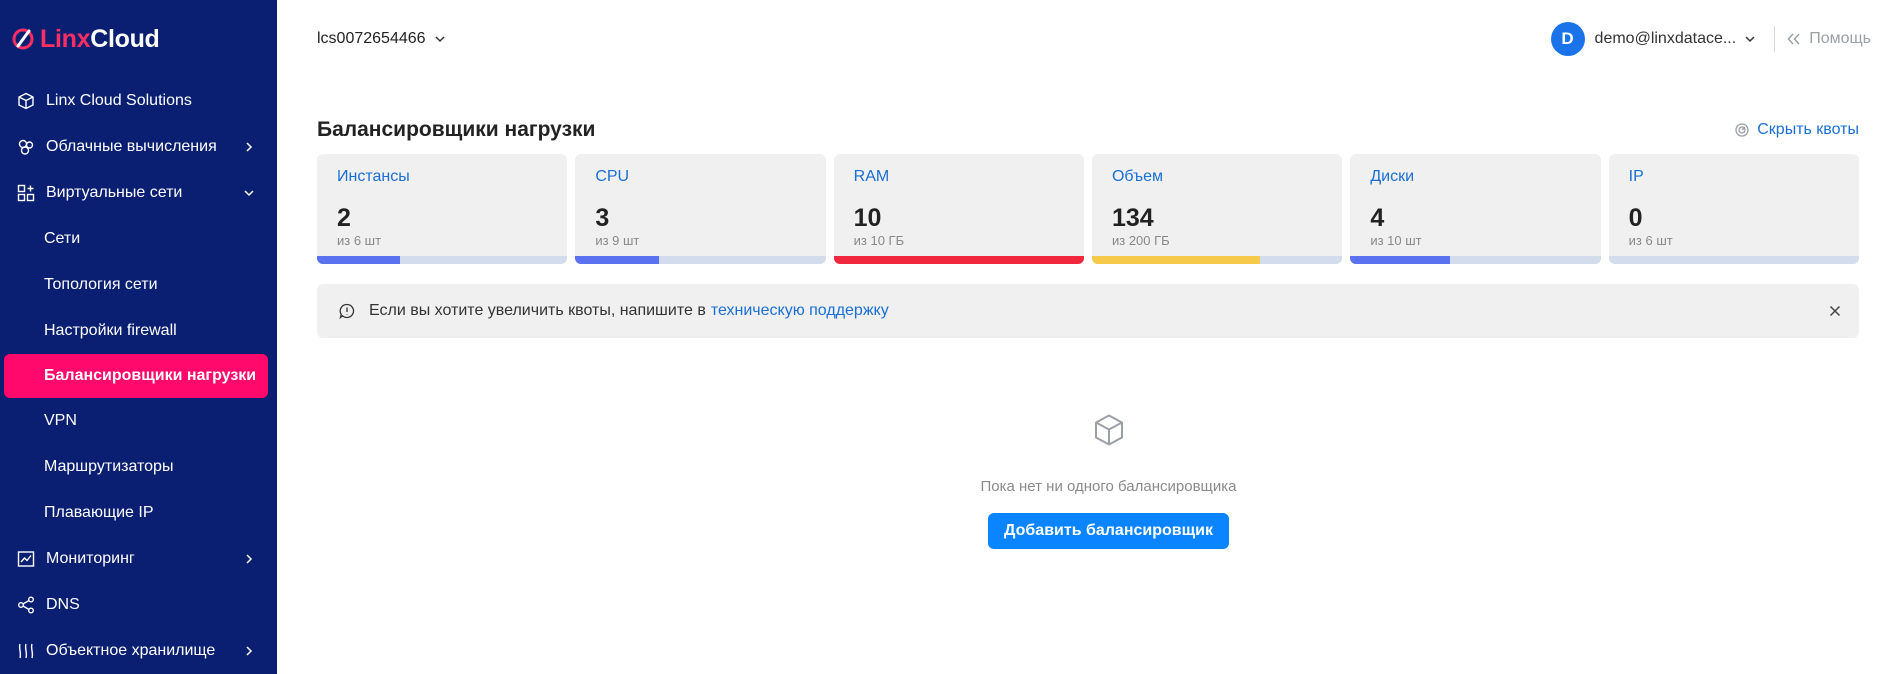 Image resolution: width=1885 pixels, height=674 pixels. I want to click on quota-card-disks: Диски 4 из 10 шт, so click(1475, 209).